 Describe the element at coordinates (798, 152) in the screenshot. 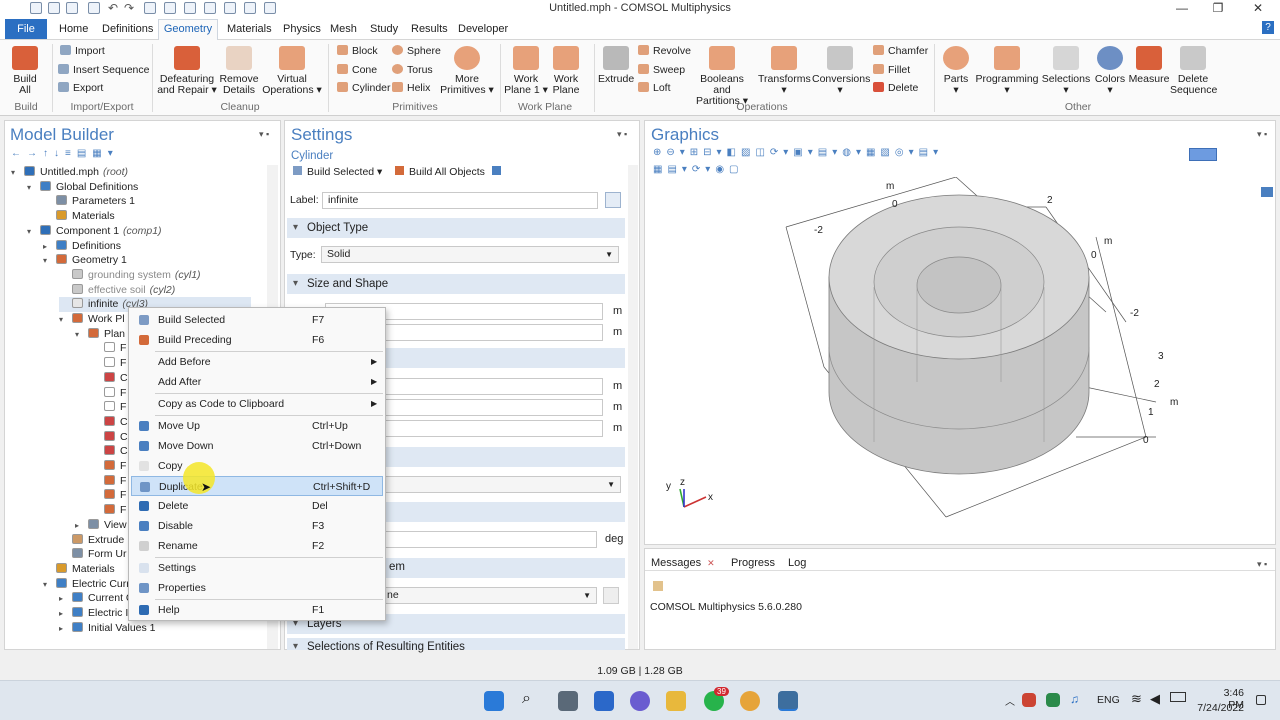

I see `graphics-toolbar: ⊕⊖▾⊞⊟▾◧▨◫⟳▾▣▾▤▾◍▾▦▧◎▾▤▾` at that location.